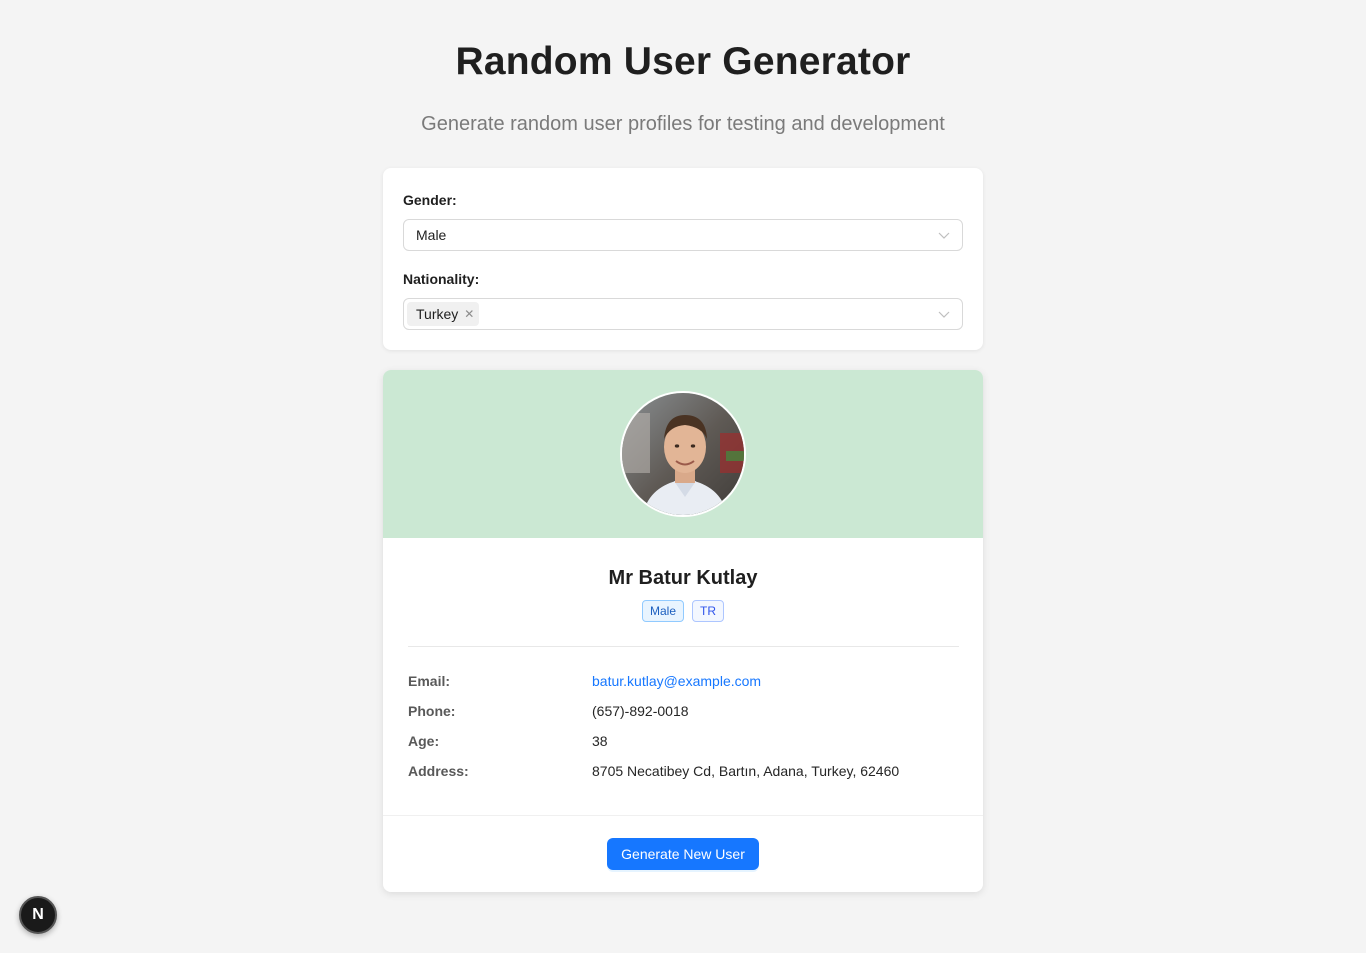 The image size is (1366, 953). I want to click on gender-select: Male, so click(683, 235).